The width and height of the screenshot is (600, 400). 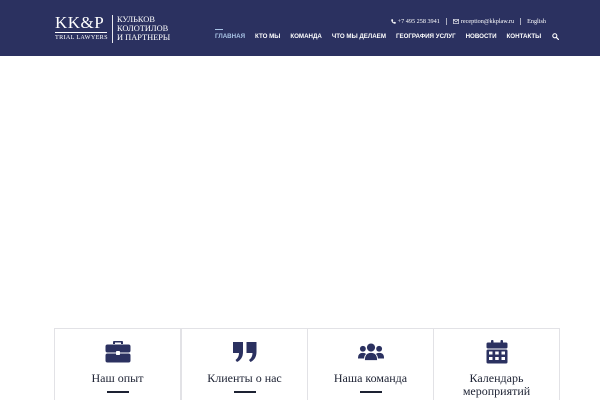 I want to click on logo-kkp-text: KK&P, so click(x=80, y=22).